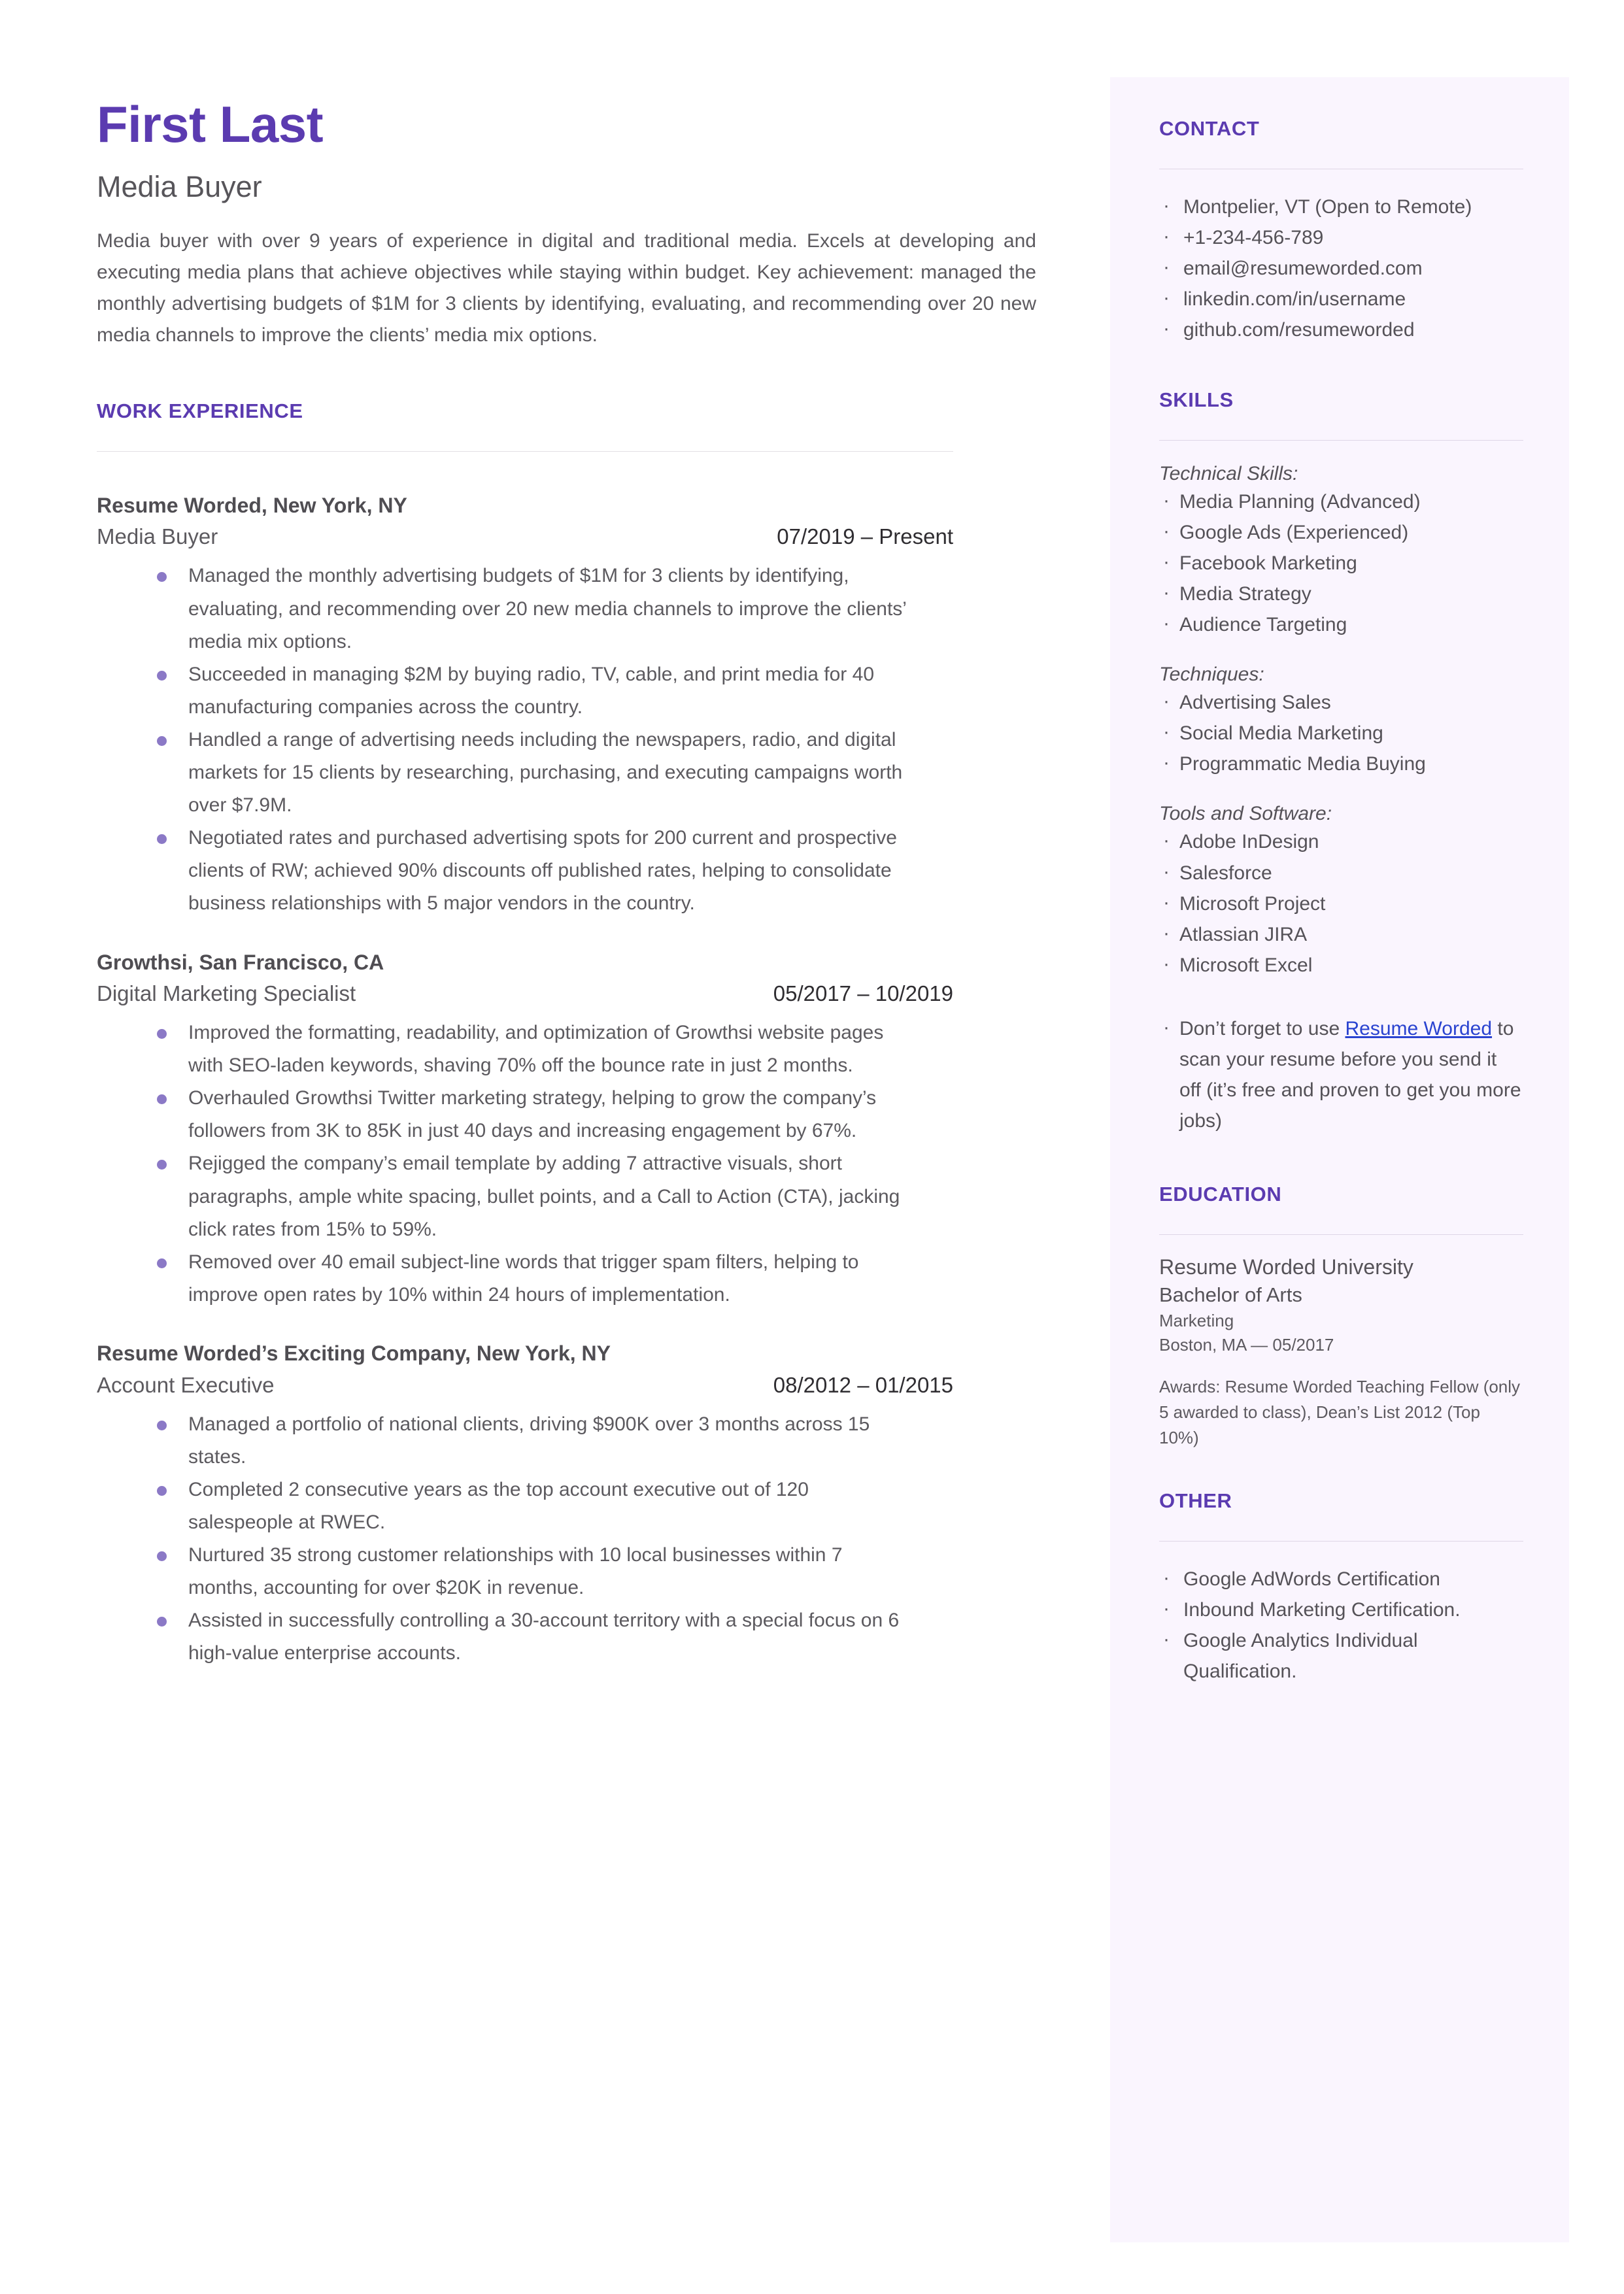 This screenshot has width=1624, height=2294. What do you see at coordinates (1230, 1294) in the screenshot?
I see `education-degree: Bachelor of Arts` at bounding box center [1230, 1294].